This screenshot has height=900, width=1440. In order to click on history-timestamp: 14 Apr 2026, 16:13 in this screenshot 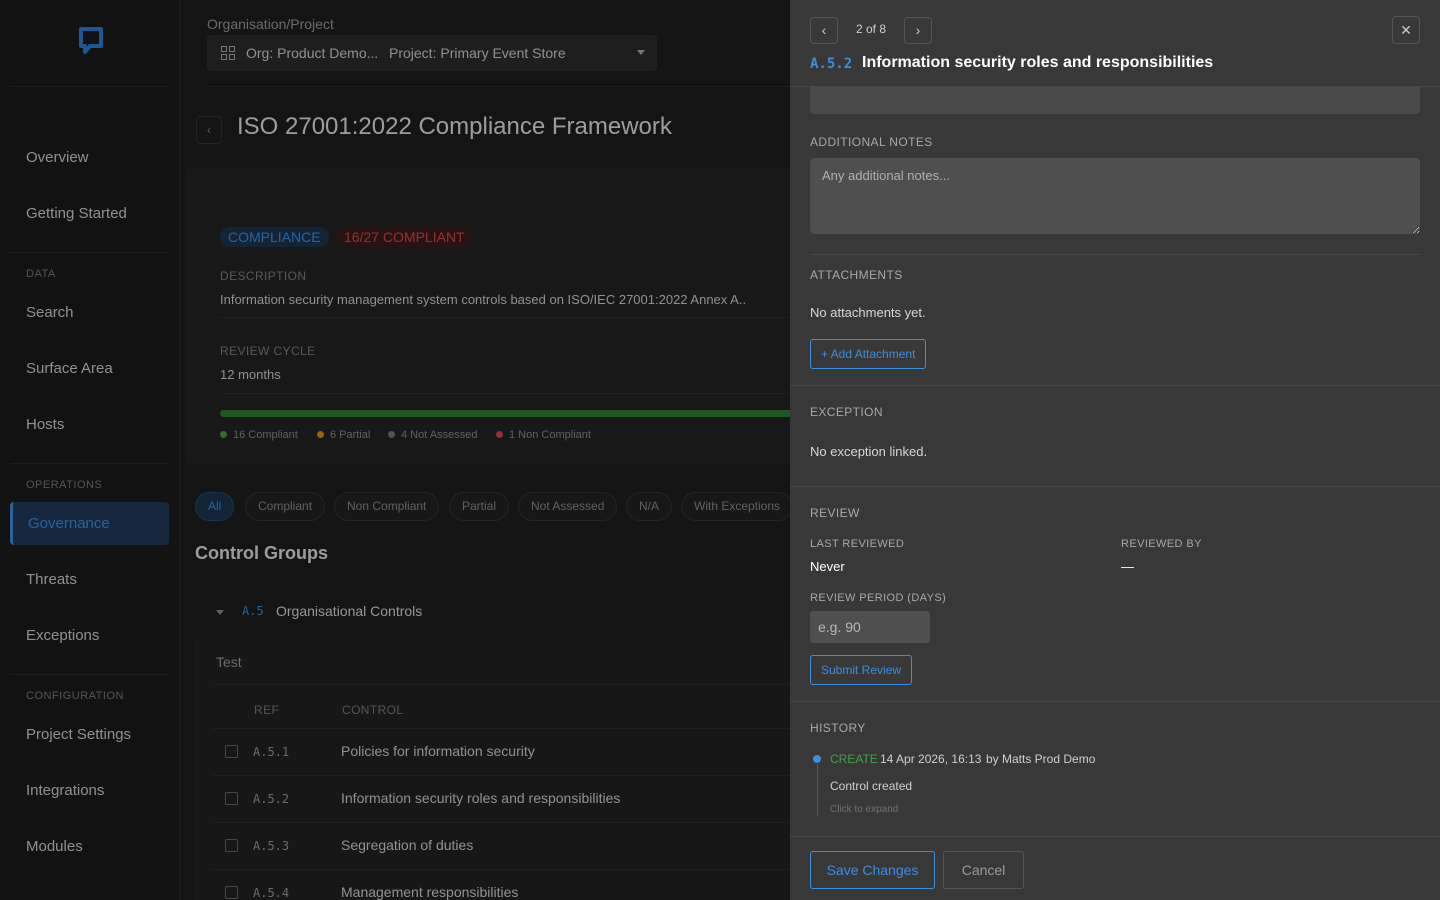, I will do `click(931, 759)`.